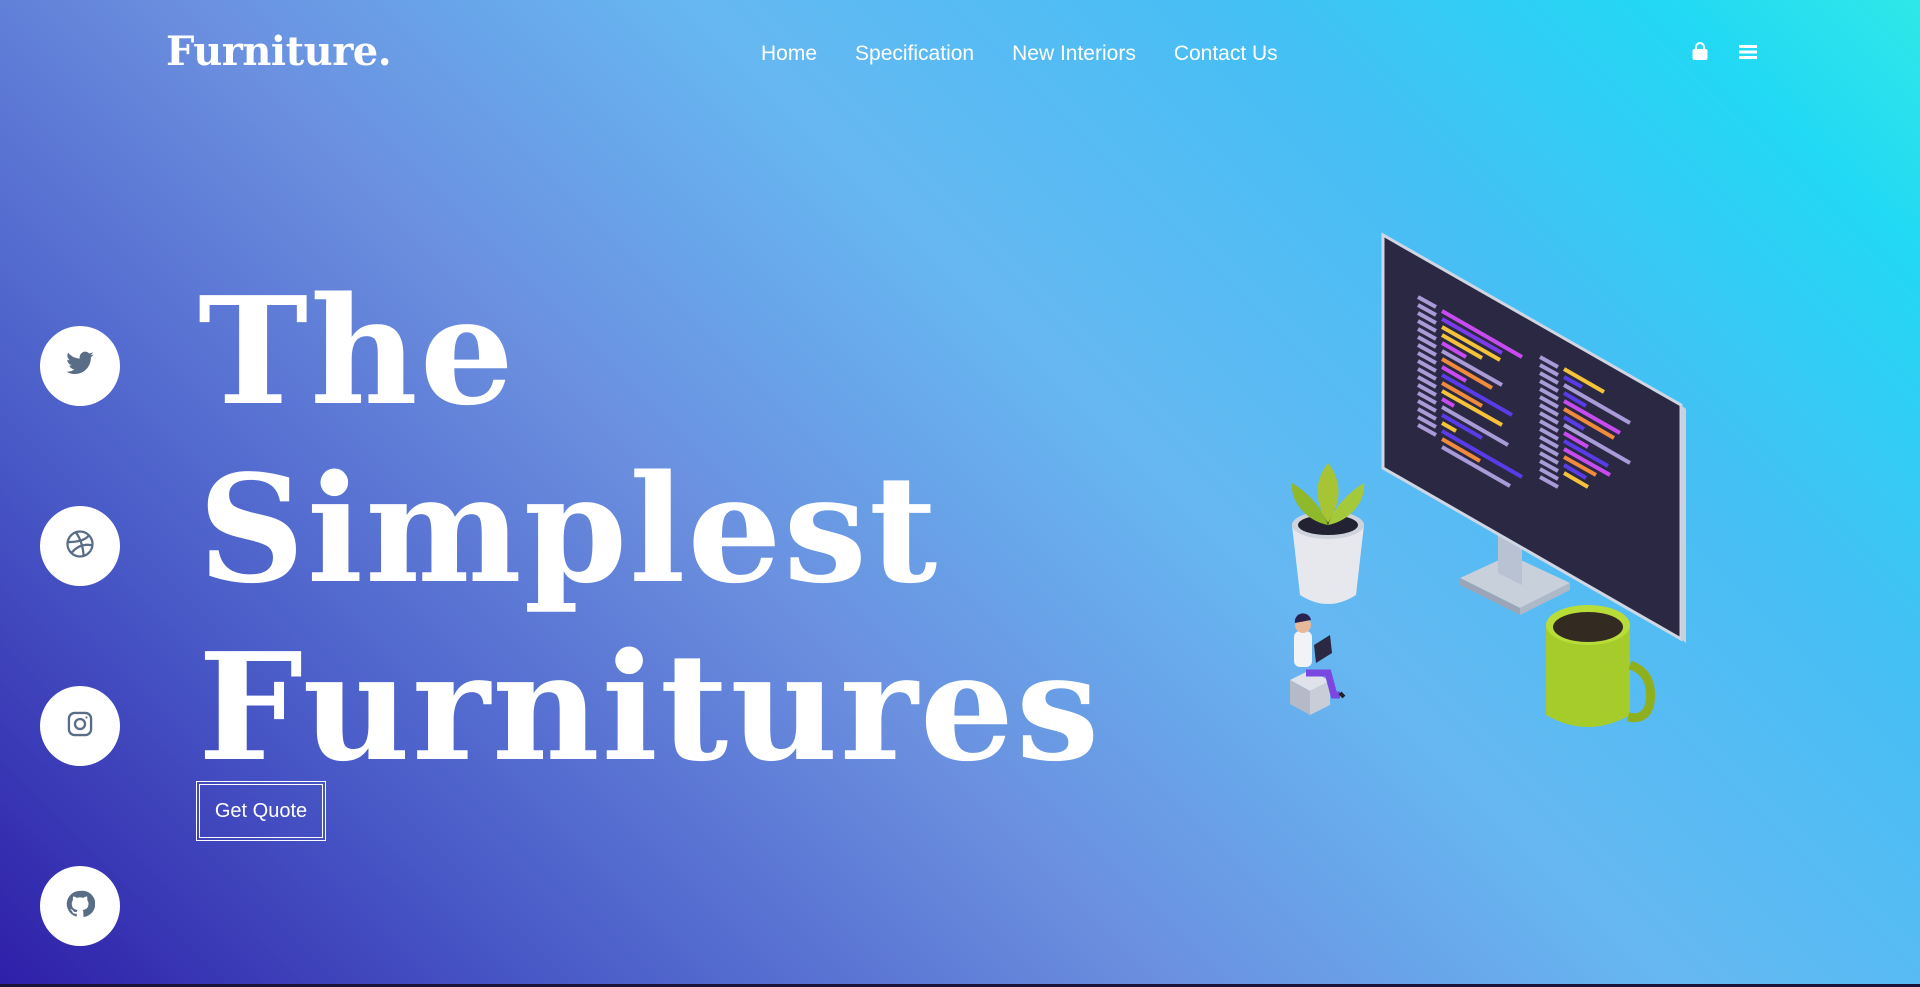 This screenshot has width=1920, height=987. I want to click on nav-contact-us: Contact Us, so click(1226, 54).